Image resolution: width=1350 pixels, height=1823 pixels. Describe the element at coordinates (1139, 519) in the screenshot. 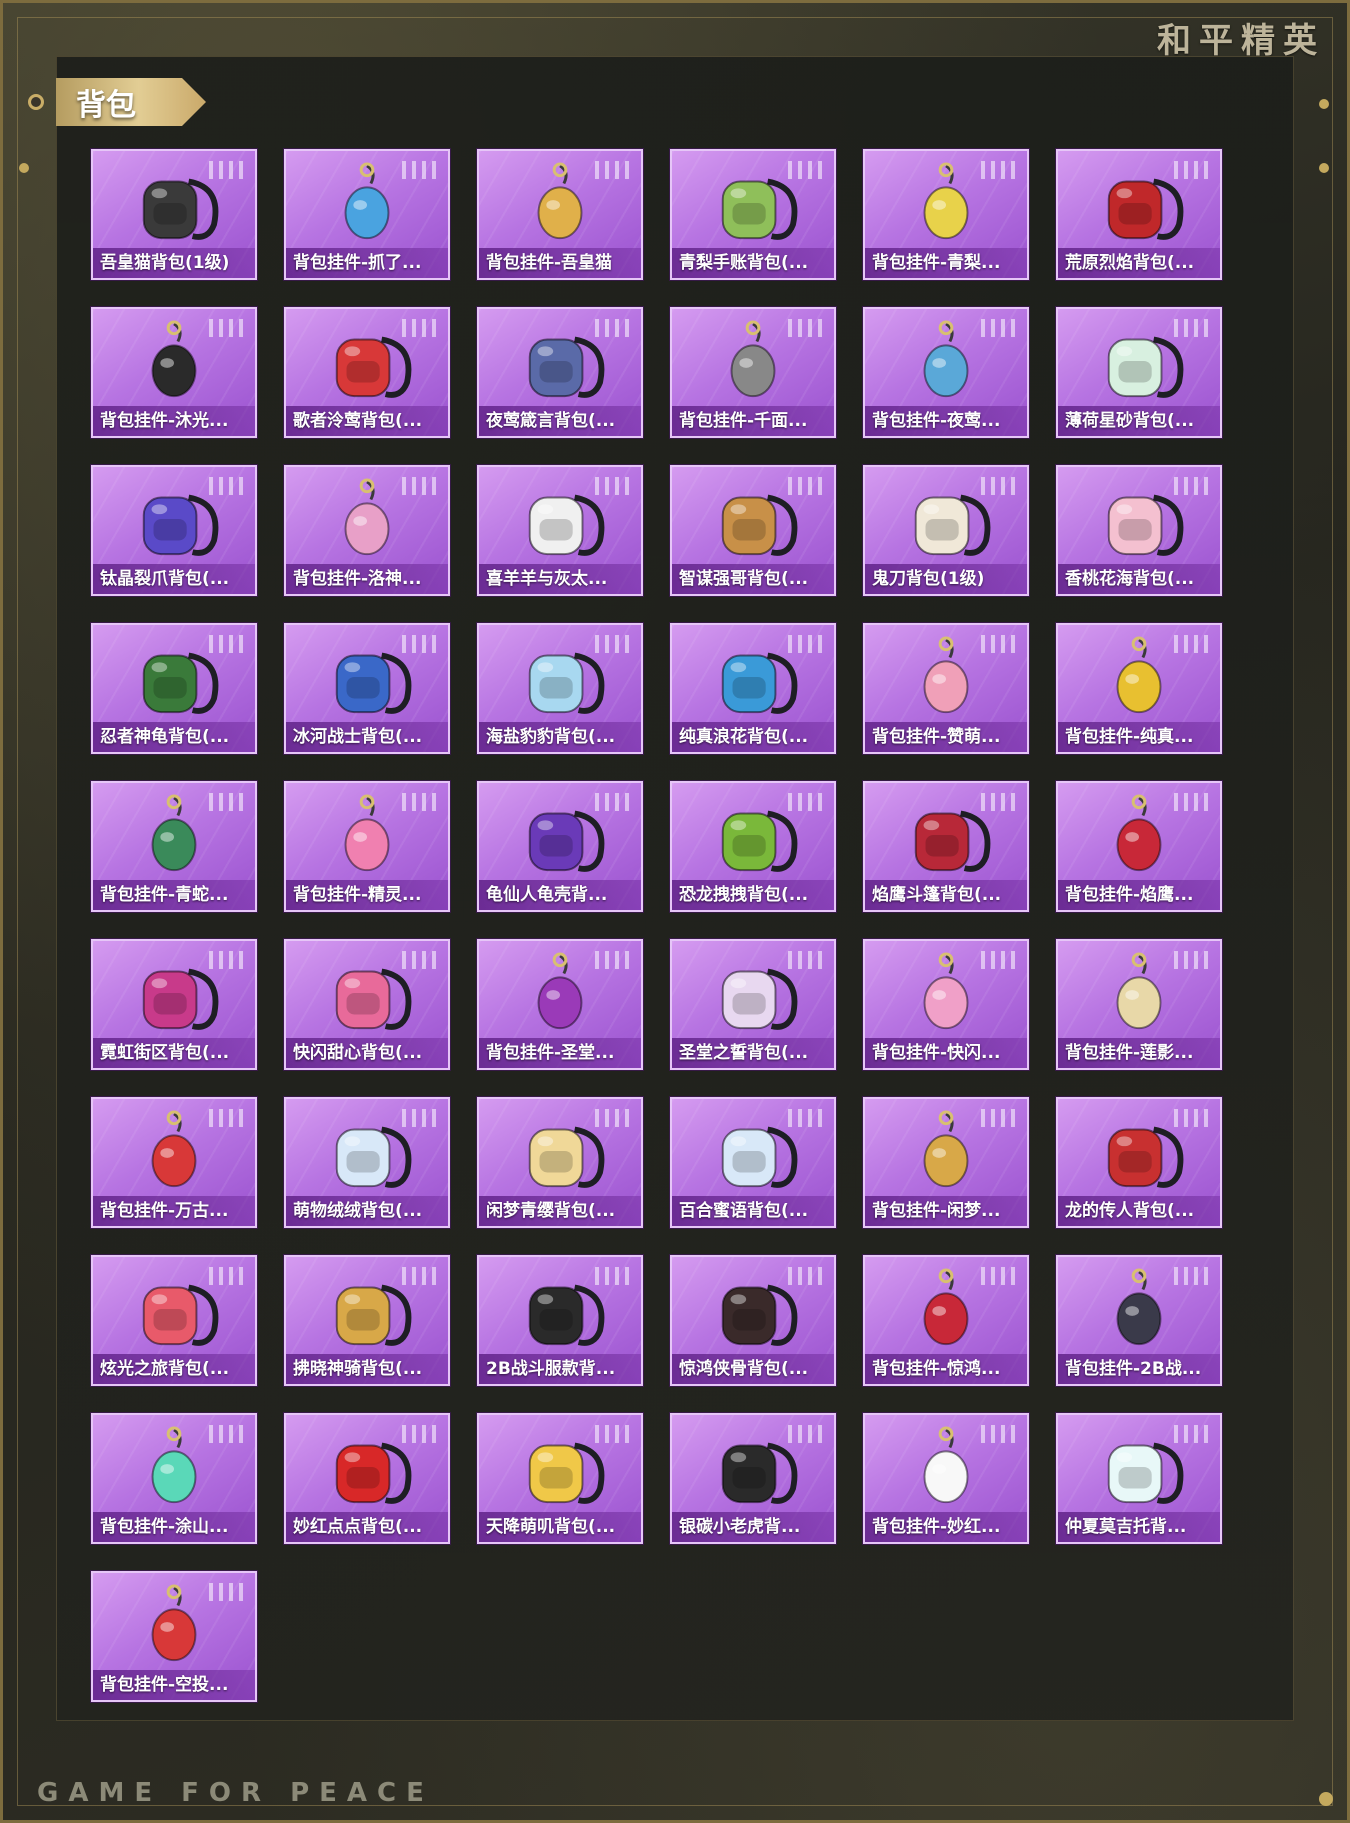

I see `peach-backpack-icon` at that location.